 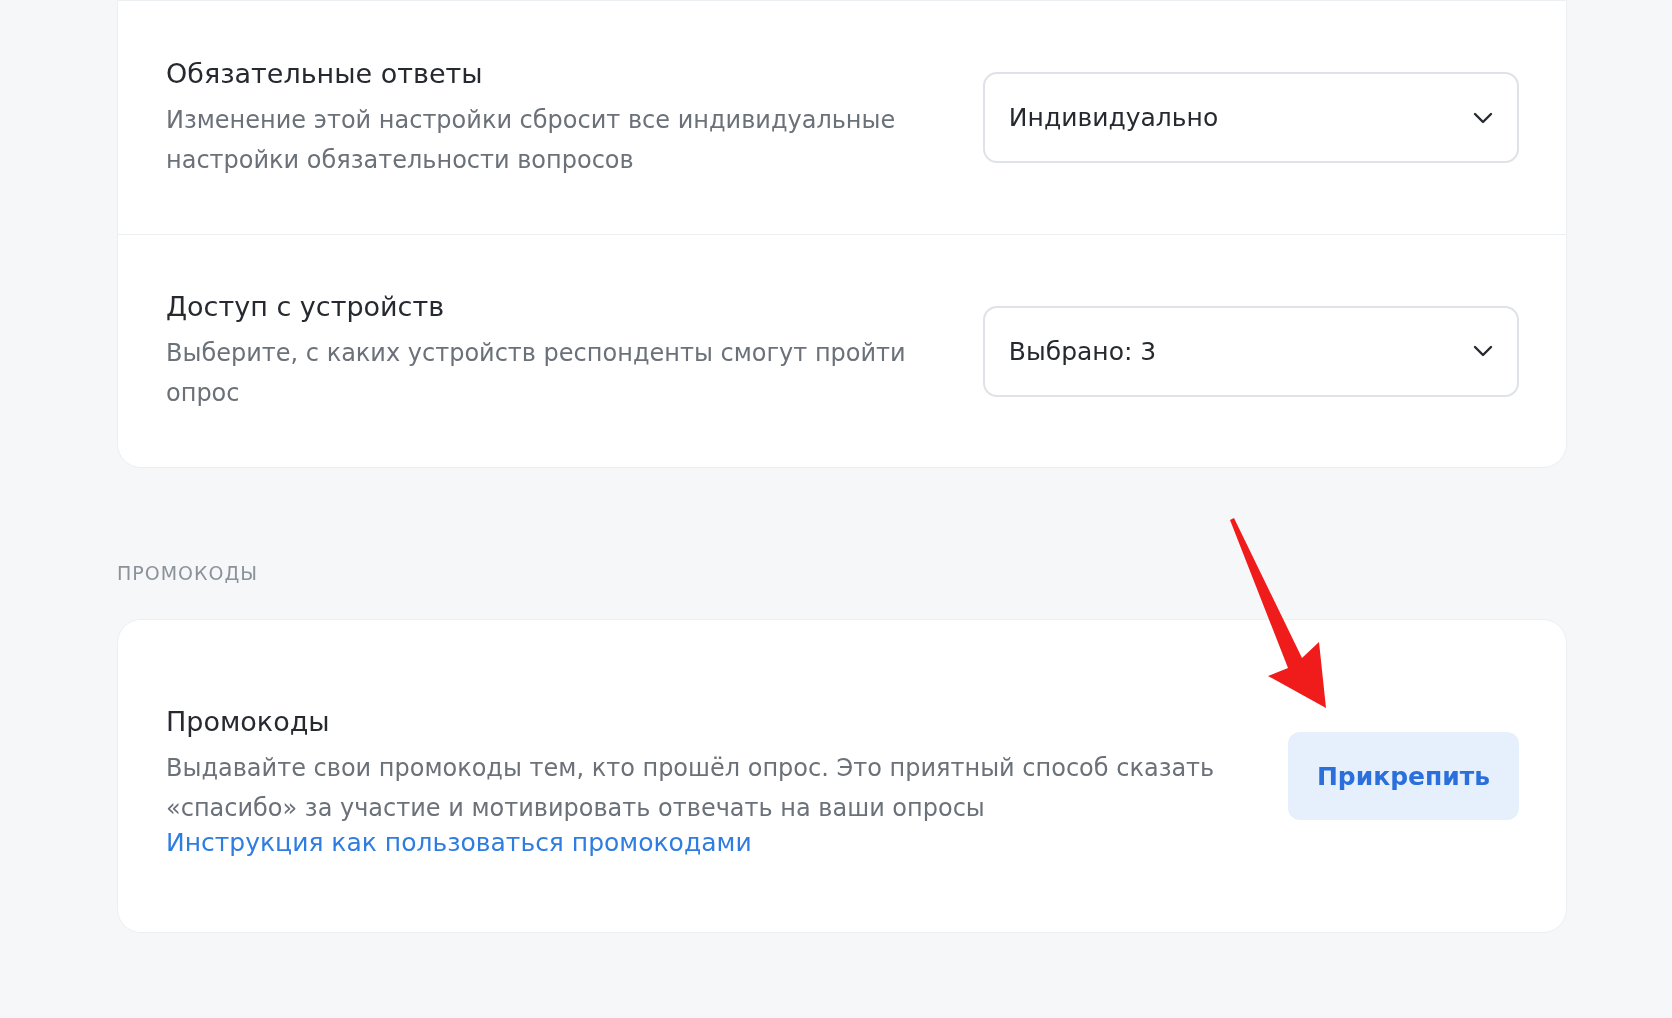 I want to click on setting-title: Обязательные ответы, so click(x=325, y=73).